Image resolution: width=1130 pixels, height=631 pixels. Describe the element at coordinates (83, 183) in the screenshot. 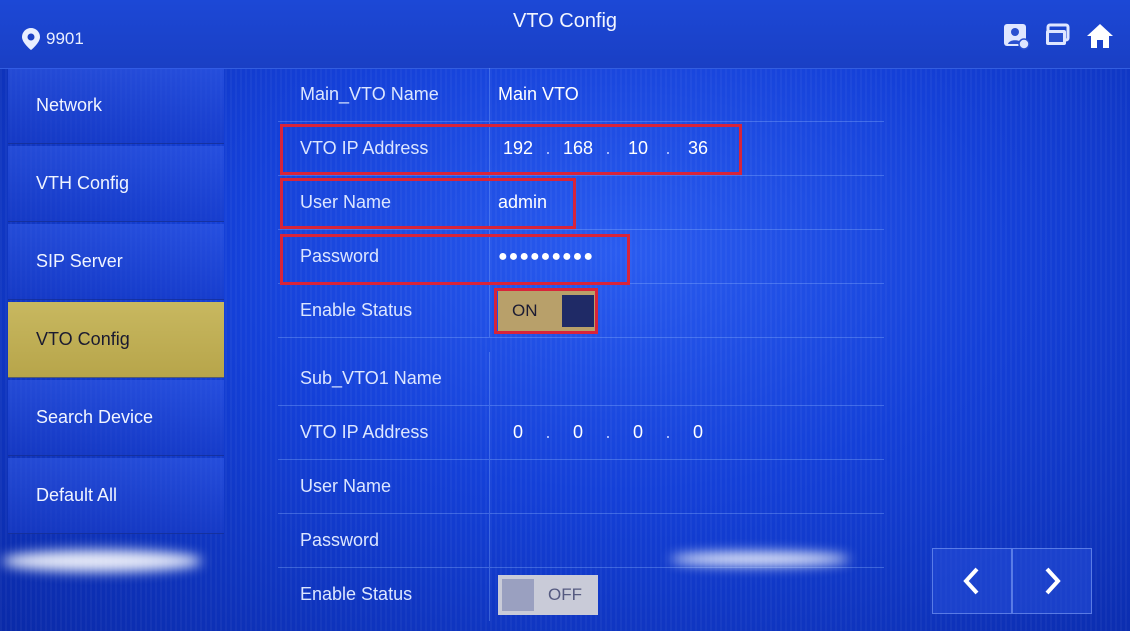

I see `sidebar-item-label: VTH Config` at that location.